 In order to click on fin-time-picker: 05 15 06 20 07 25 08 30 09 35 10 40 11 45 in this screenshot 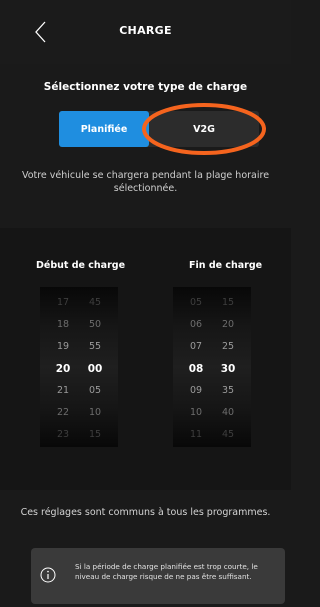, I will do `click(212, 367)`.